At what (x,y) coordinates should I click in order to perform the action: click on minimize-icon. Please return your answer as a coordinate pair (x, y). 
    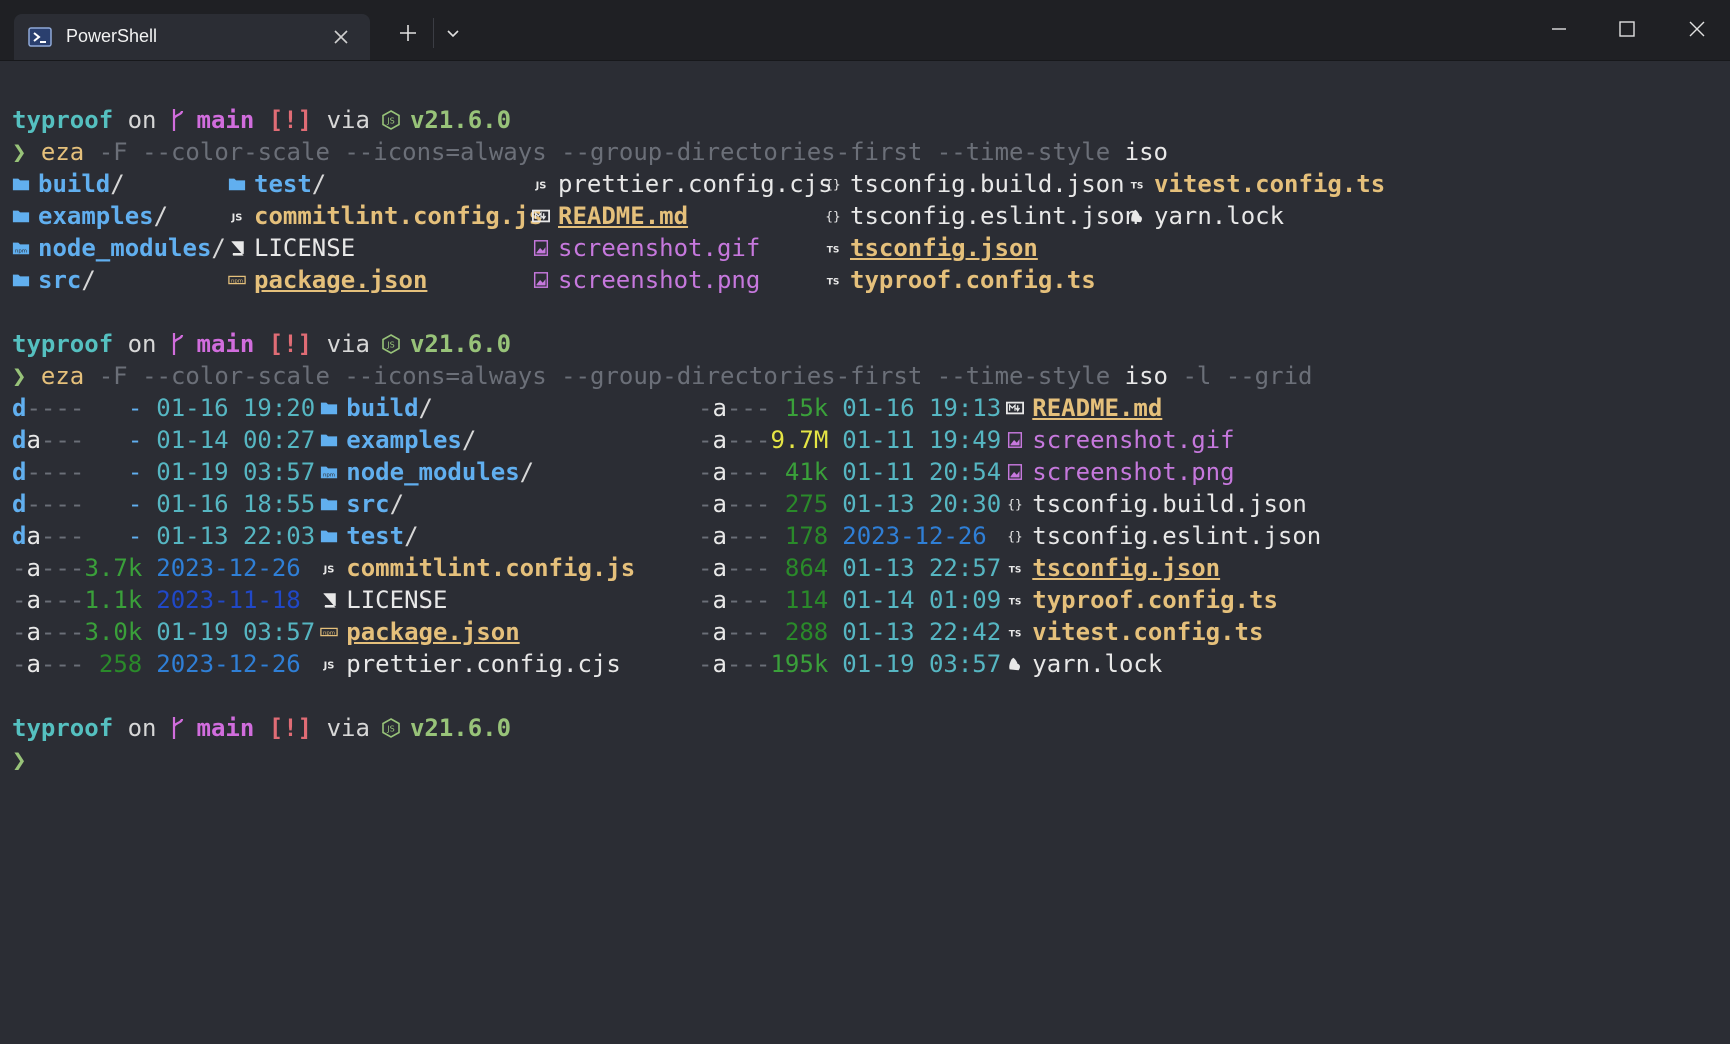
    Looking at the image, I should click on (1559, 29).